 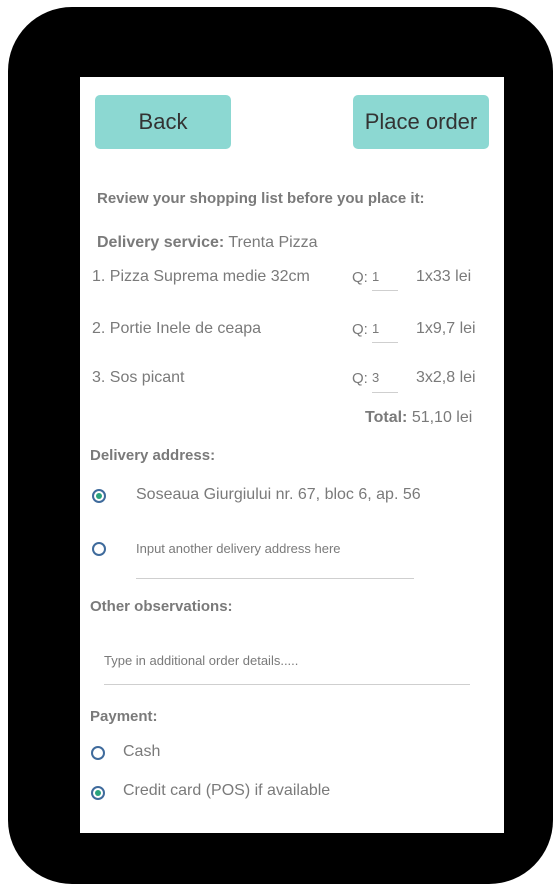 What do you see at coordinates (442, 417) in the screenshot?
I see `total-value: 51,10 lei` at bounding box center [442, 417].